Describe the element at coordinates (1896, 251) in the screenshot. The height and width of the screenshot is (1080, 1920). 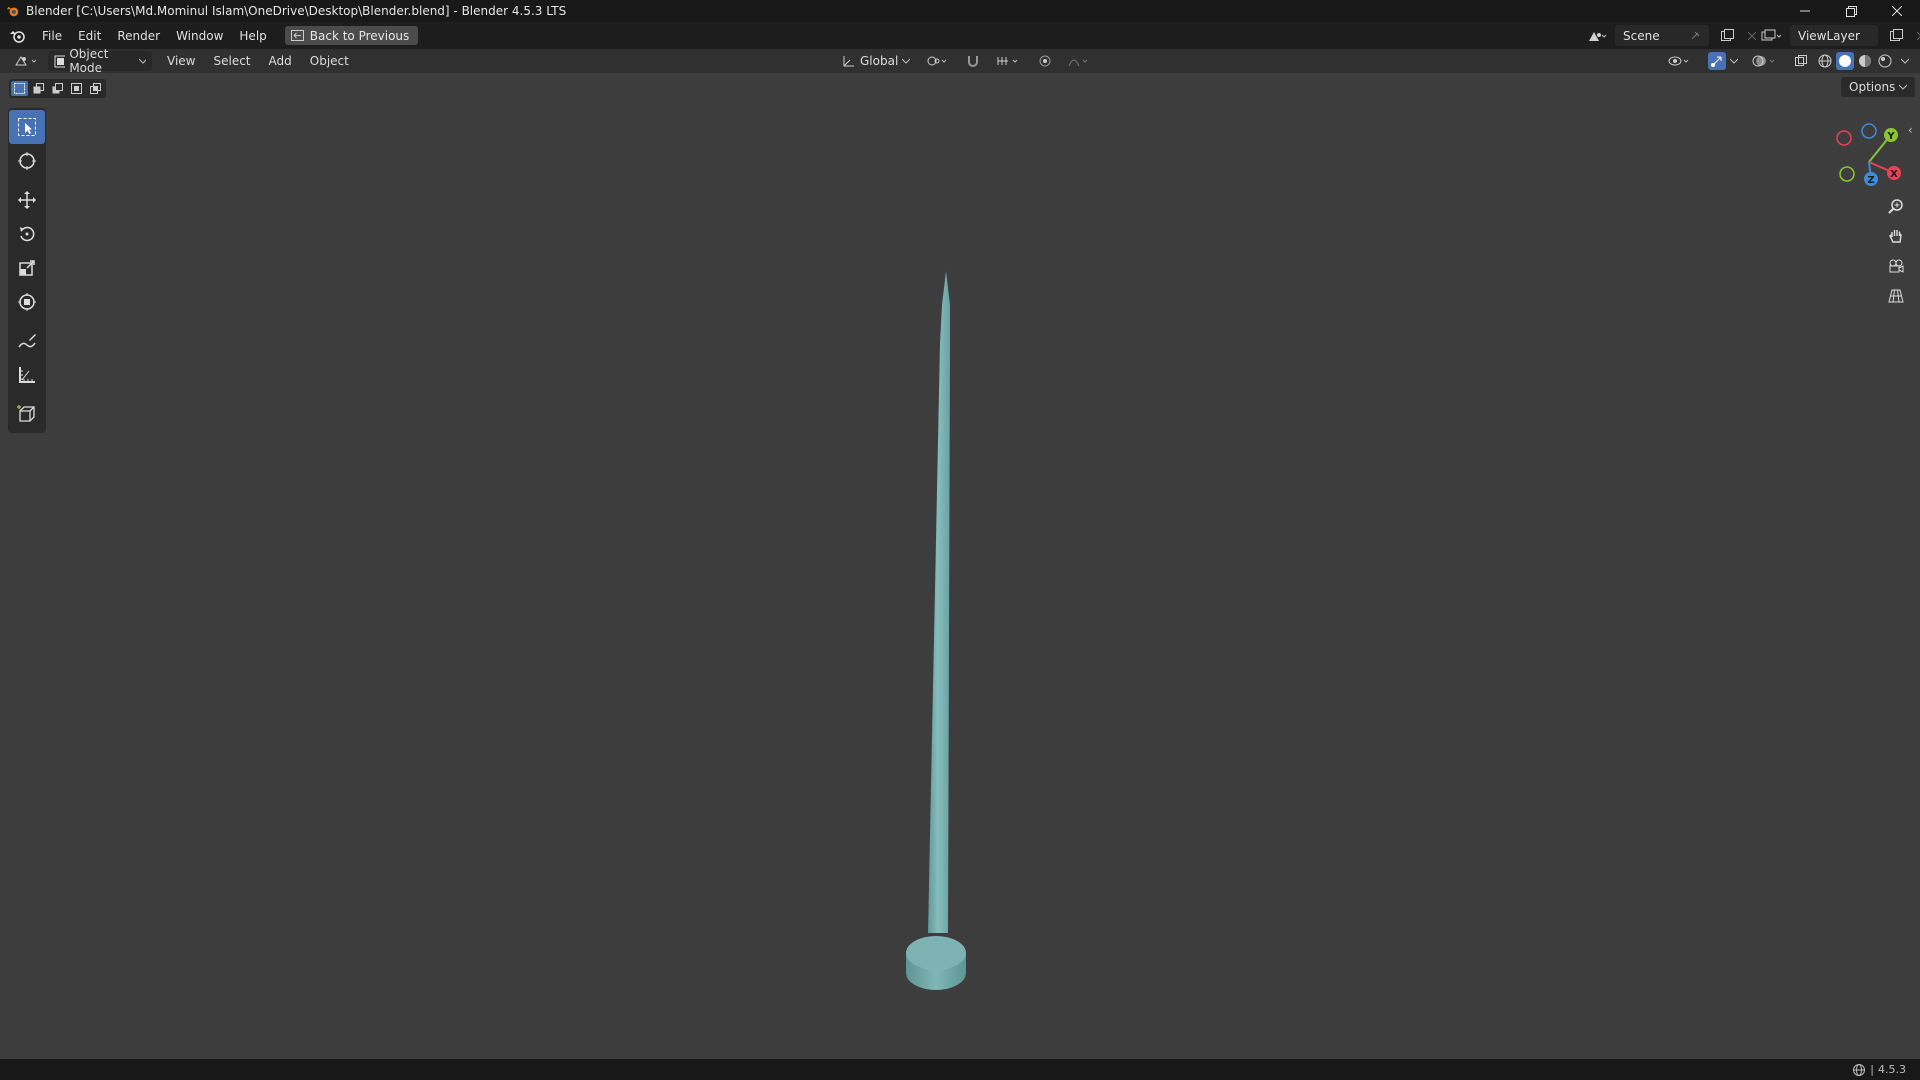
I see `navigation-buttons` at that location.